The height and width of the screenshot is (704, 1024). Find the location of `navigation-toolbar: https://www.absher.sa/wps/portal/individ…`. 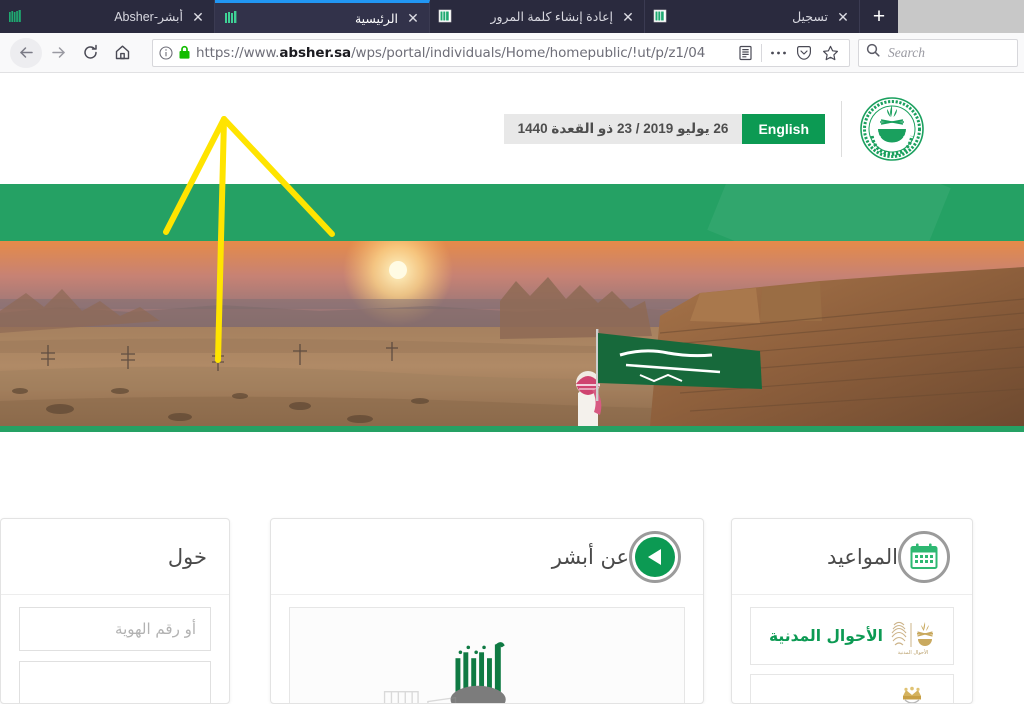

navigation-toolbar: https://www.absher.sa/wps/portal/individ… is located at coordinates (512, 53).